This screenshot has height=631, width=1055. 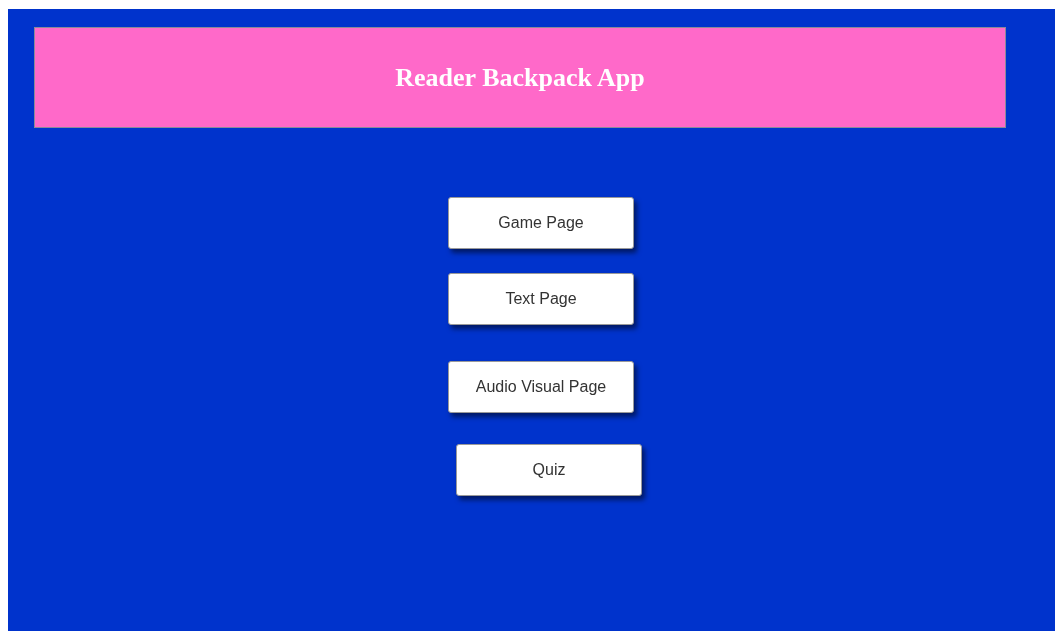 What do you see at coordinates (541, 223) in the screenshot?
I see `nav-button: Game Page` at bounding box center [541, 223].